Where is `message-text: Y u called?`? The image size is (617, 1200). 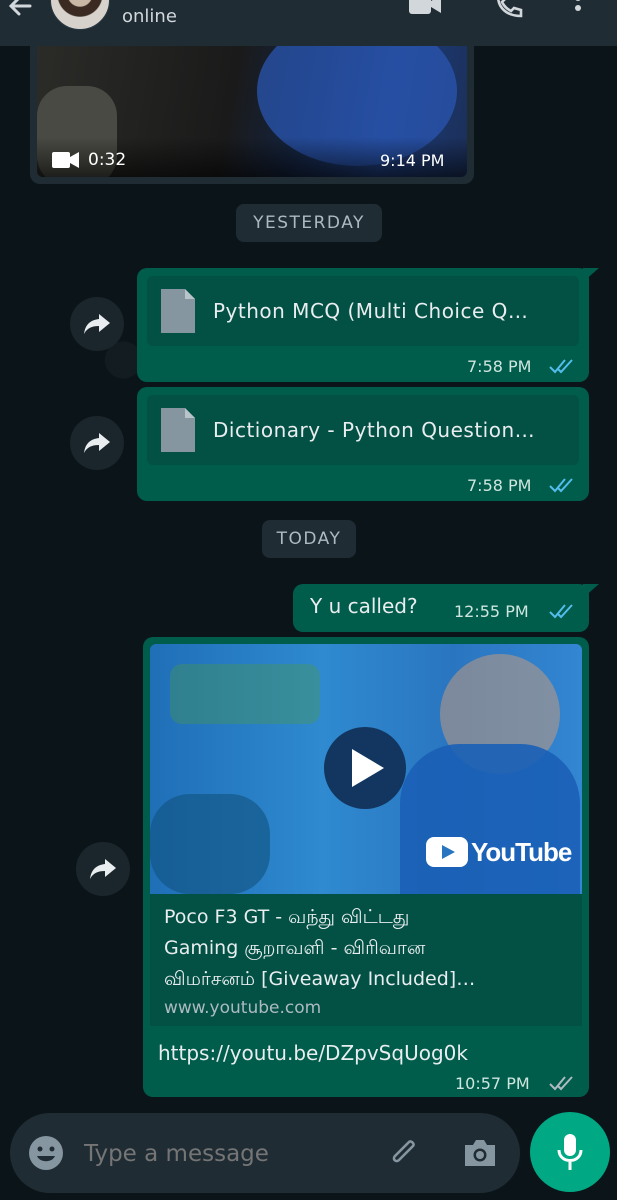 message-text: Y u called? is located at coordinates (364, 606).